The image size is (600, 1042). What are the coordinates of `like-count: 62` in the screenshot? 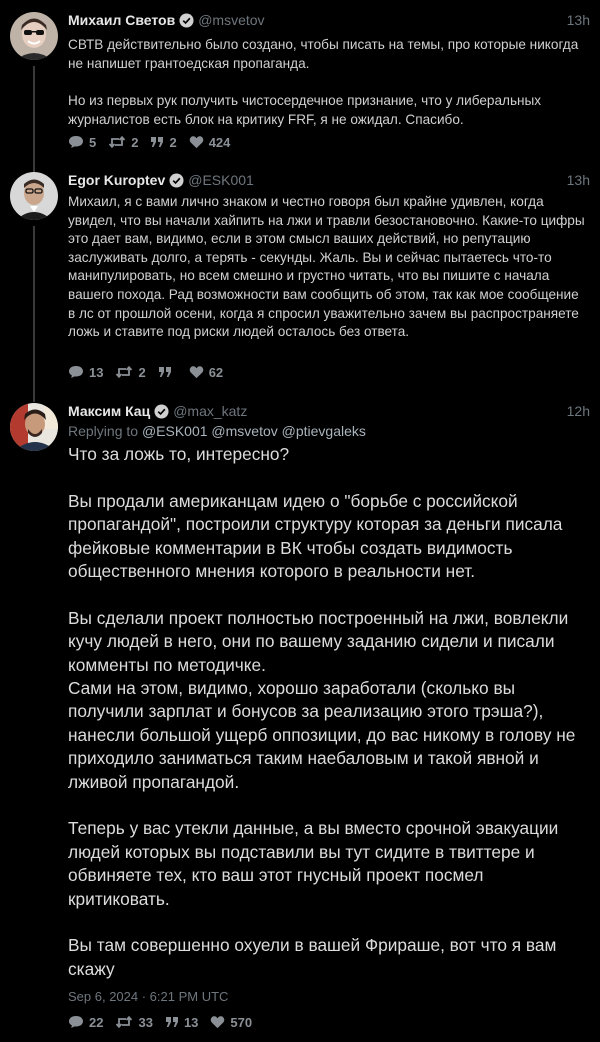 It's located at (216, 372).